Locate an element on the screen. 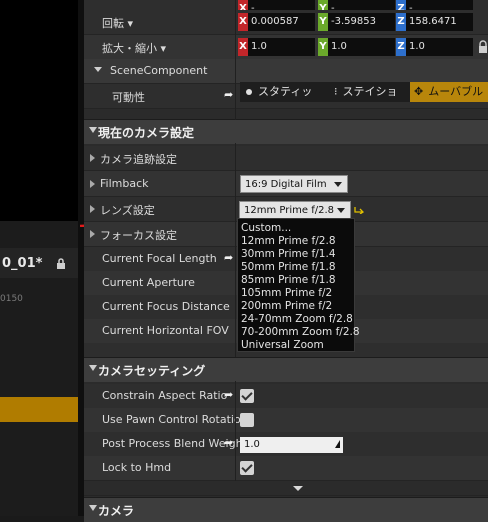  mobility-static-label: スタティッ is located at coordinates (285, 91).